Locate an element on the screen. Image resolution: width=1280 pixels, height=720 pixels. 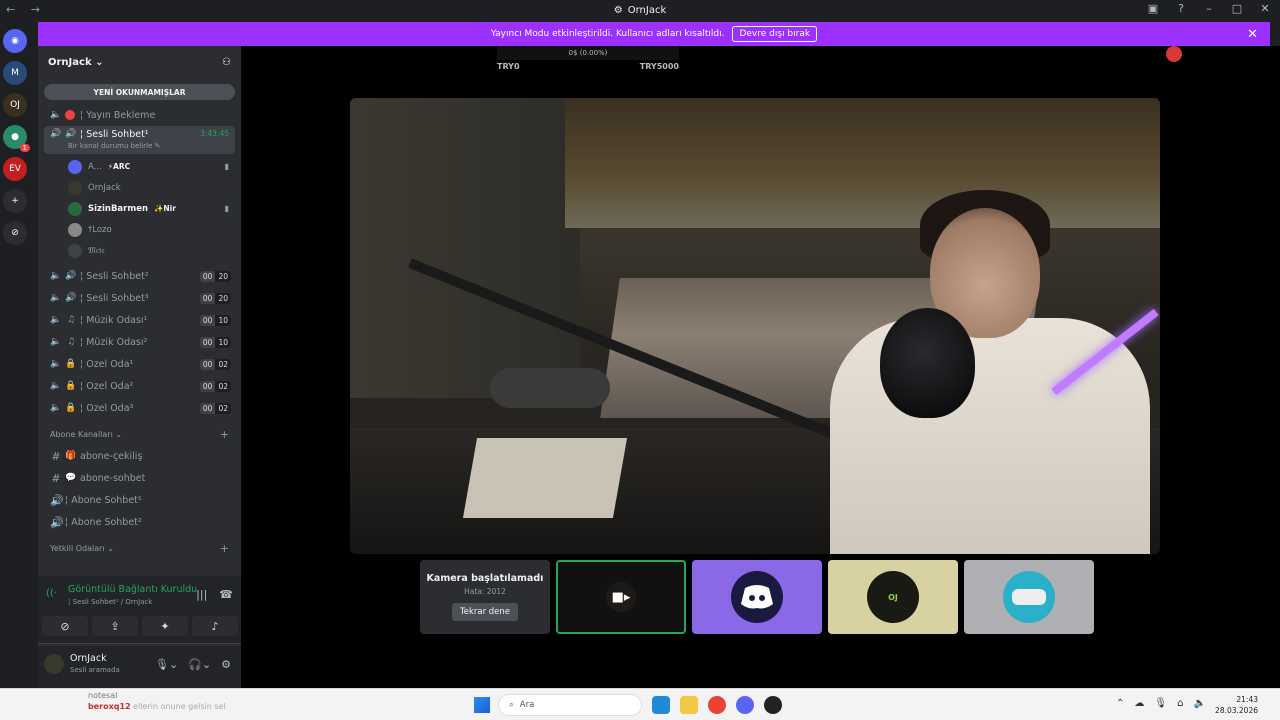
edge-icon is located at coordinates (661, 705).